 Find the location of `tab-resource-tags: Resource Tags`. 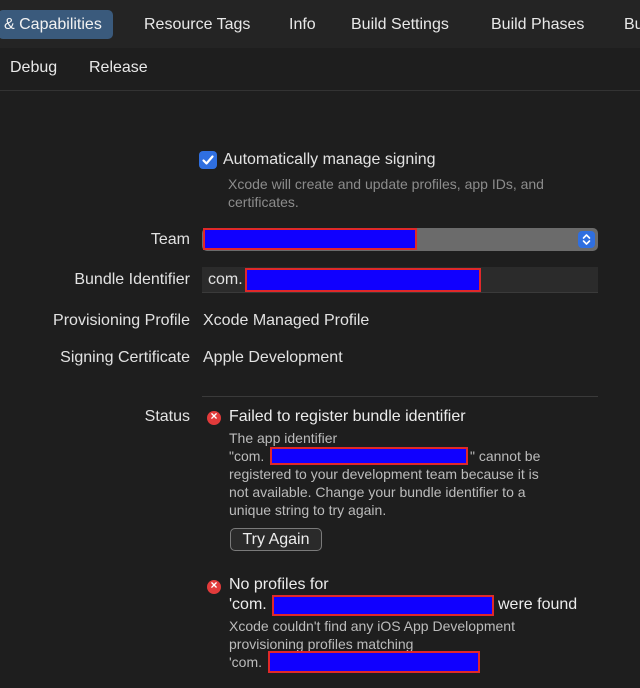

tab-resource-tags: Resource Tags is located at coordinates (197, 24).